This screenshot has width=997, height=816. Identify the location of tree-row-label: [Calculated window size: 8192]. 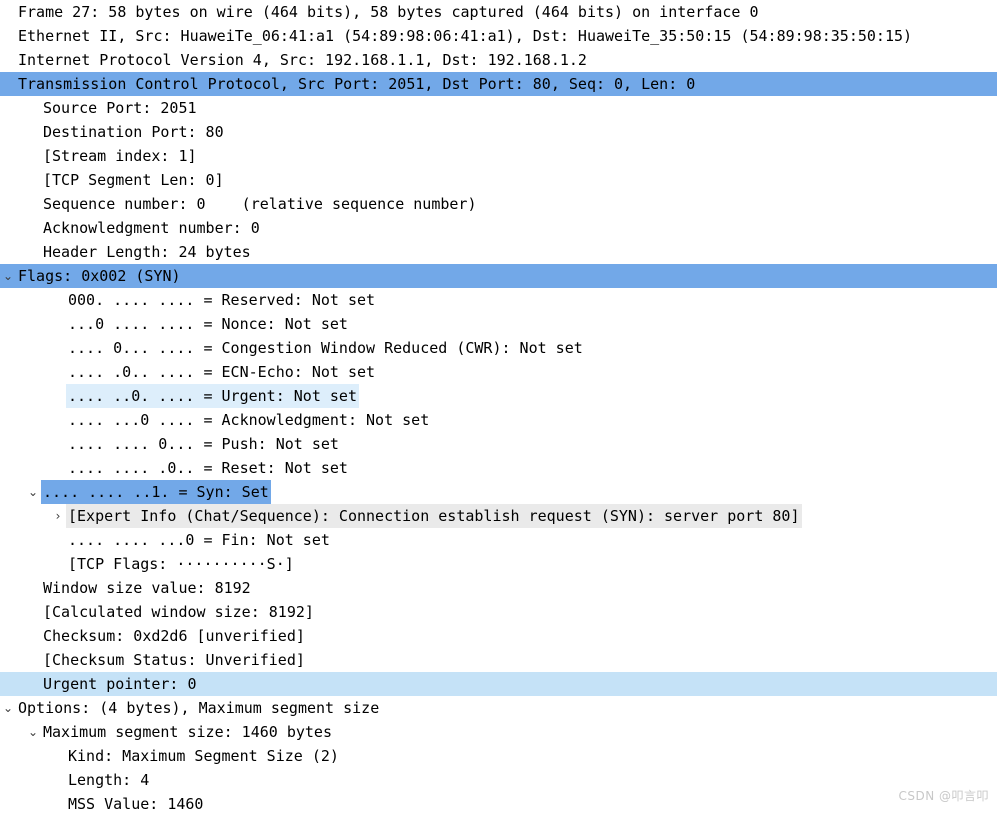
(178, 612).